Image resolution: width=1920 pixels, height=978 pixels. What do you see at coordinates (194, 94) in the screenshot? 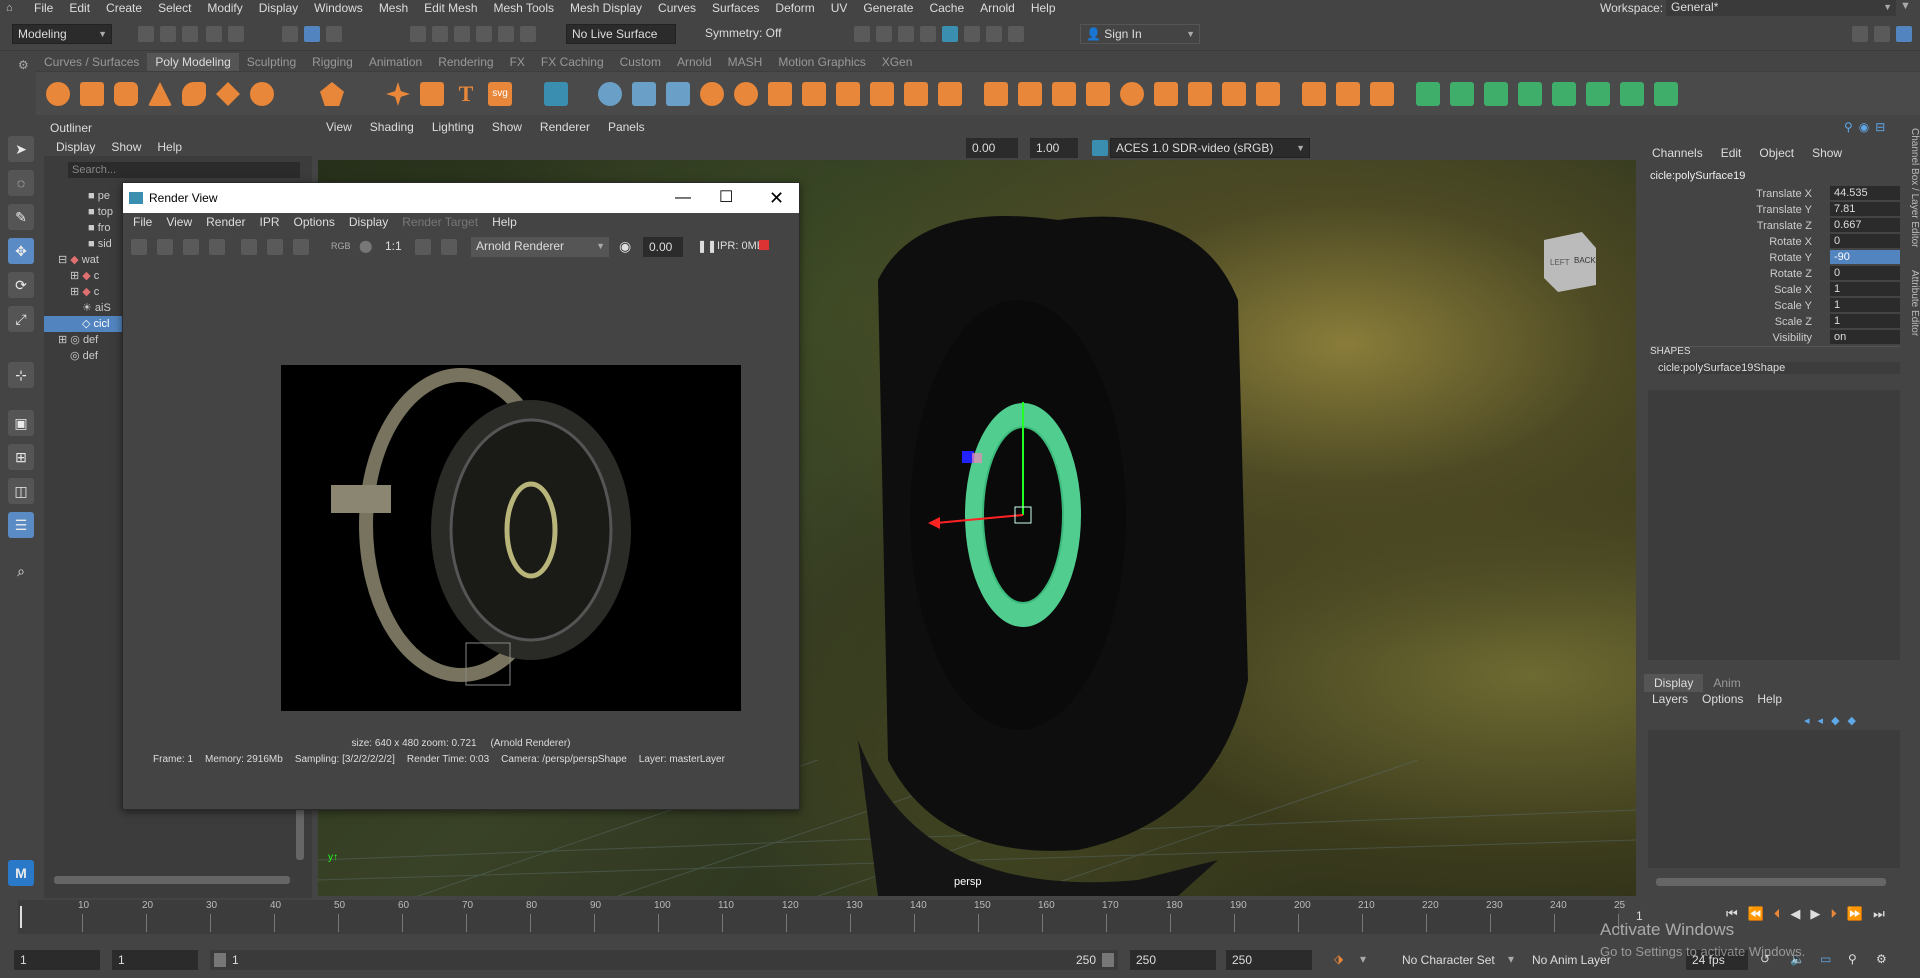
I see `poly-torus-icon` at bounding box center [194, 94].